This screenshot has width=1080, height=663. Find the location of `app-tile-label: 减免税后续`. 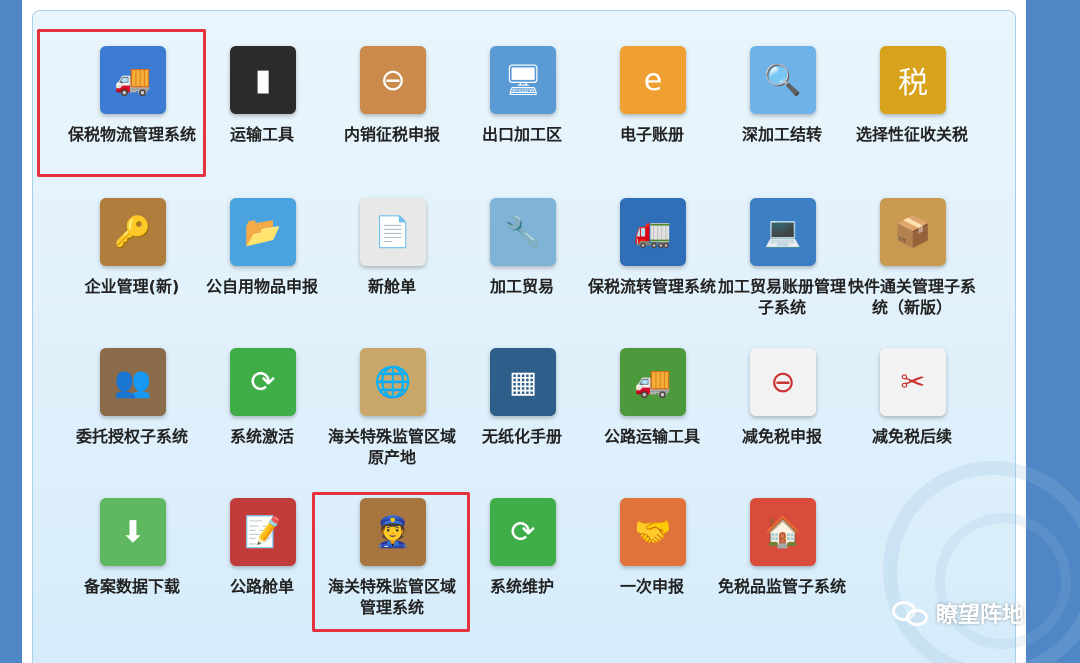

app-tile-label: 减免税后续 is located at coordinates (912, 436).